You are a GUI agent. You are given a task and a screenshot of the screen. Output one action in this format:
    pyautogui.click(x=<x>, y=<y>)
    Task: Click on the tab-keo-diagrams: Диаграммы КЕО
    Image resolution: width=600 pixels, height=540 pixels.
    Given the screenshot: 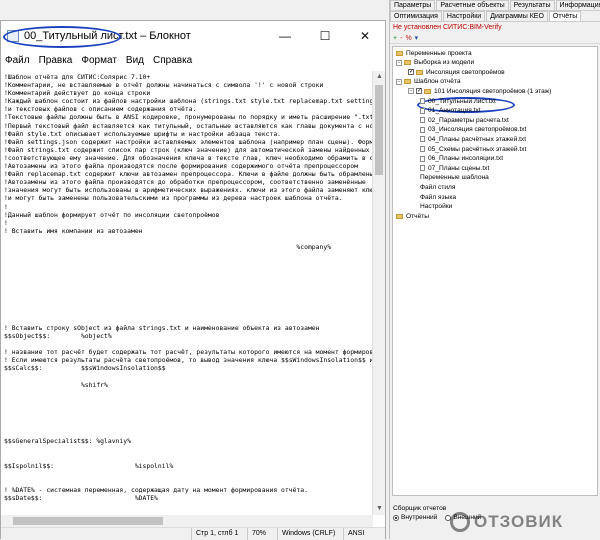 What is the action you would take?
    pyautogui.click(x=517, y=16)
    